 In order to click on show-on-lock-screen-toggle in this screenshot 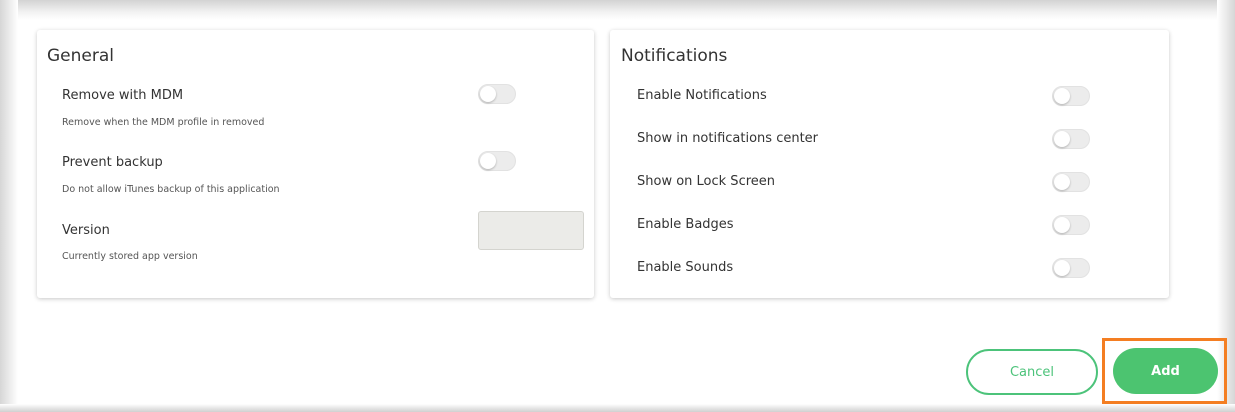, I will do `click(1071, 182)`.